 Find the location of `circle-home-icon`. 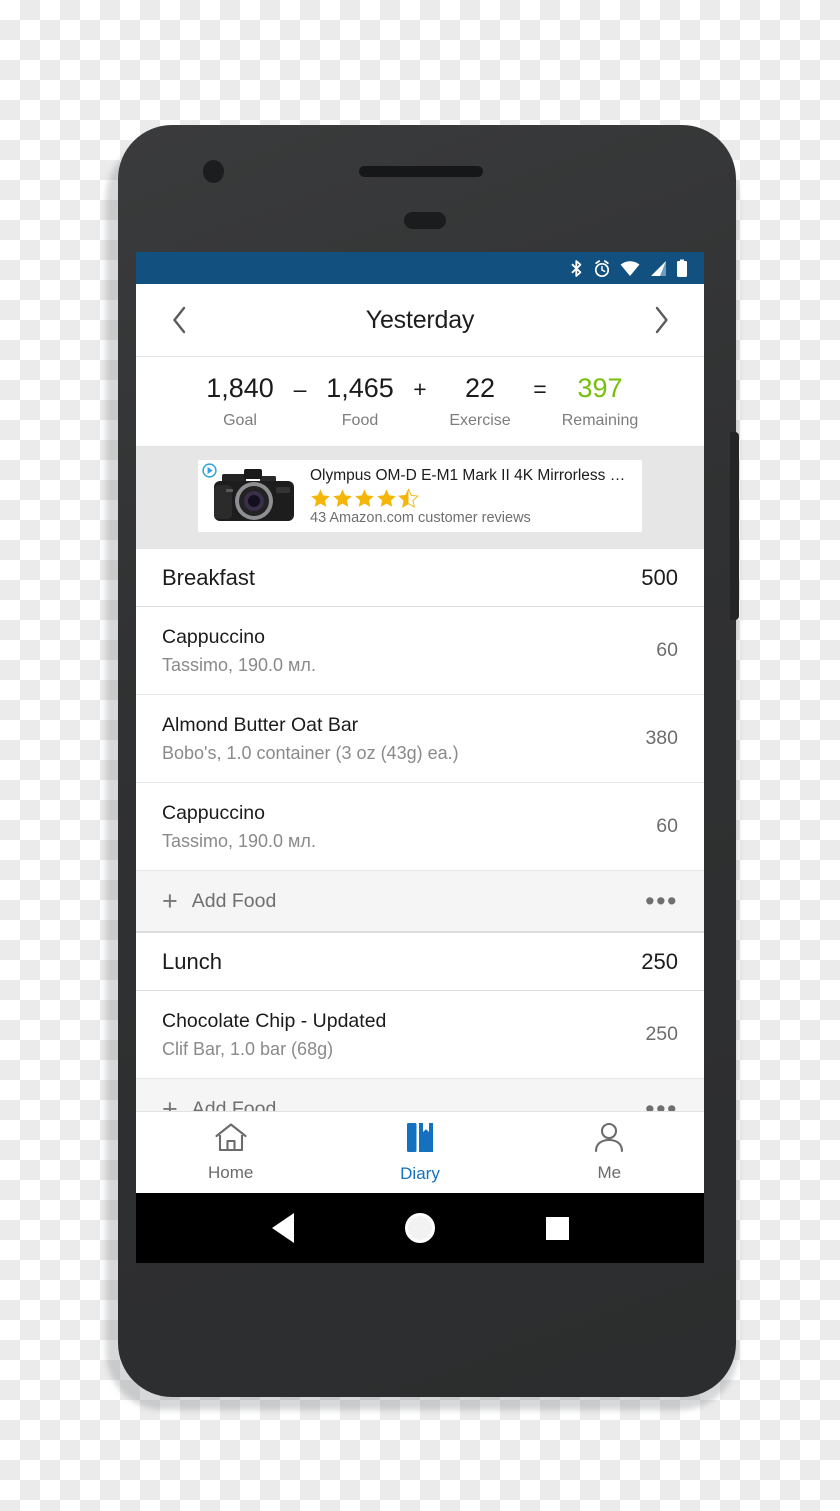

circle-home-icon is located at coordinates (419, 1228).